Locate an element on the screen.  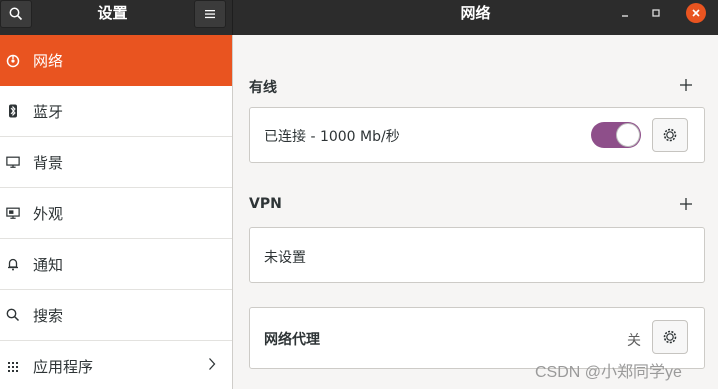
sidebar-item-label: 蓝牙 is located at coordinates (48, 111).